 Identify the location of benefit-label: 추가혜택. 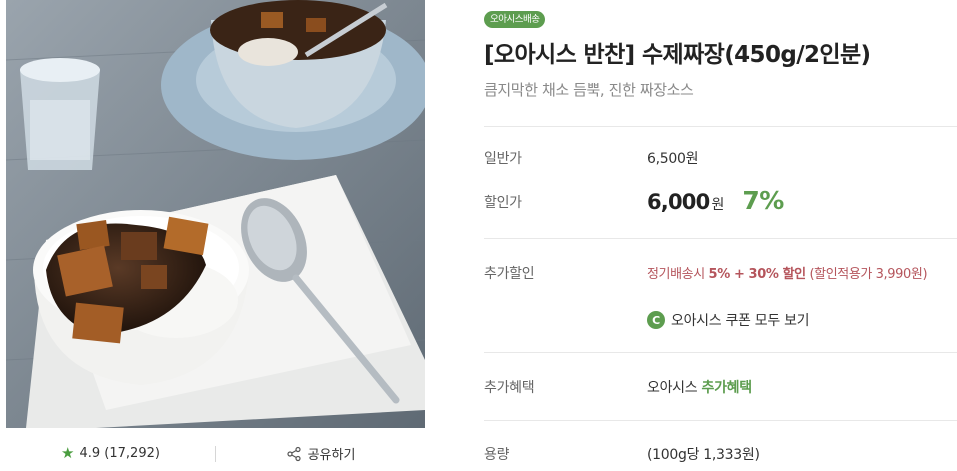
(509, 388).